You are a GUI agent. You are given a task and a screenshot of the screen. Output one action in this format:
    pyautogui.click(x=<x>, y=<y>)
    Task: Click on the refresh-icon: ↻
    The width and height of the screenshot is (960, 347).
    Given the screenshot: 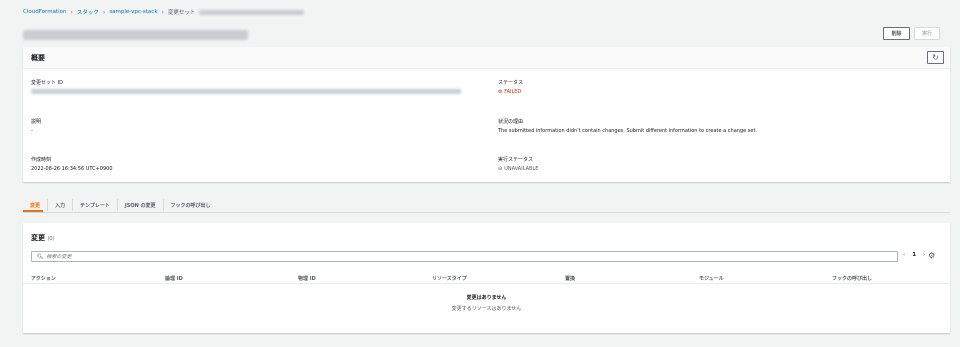 What is the action you would take?
    pyautogui.click(x=935, y=57)
    